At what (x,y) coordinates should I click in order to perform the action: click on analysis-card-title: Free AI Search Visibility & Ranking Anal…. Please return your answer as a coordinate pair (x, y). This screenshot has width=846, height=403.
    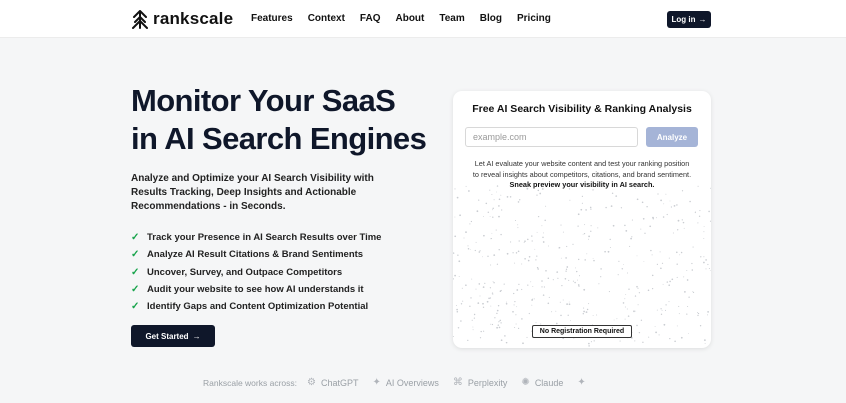
    Looking at the image, I should click on (582, 109).